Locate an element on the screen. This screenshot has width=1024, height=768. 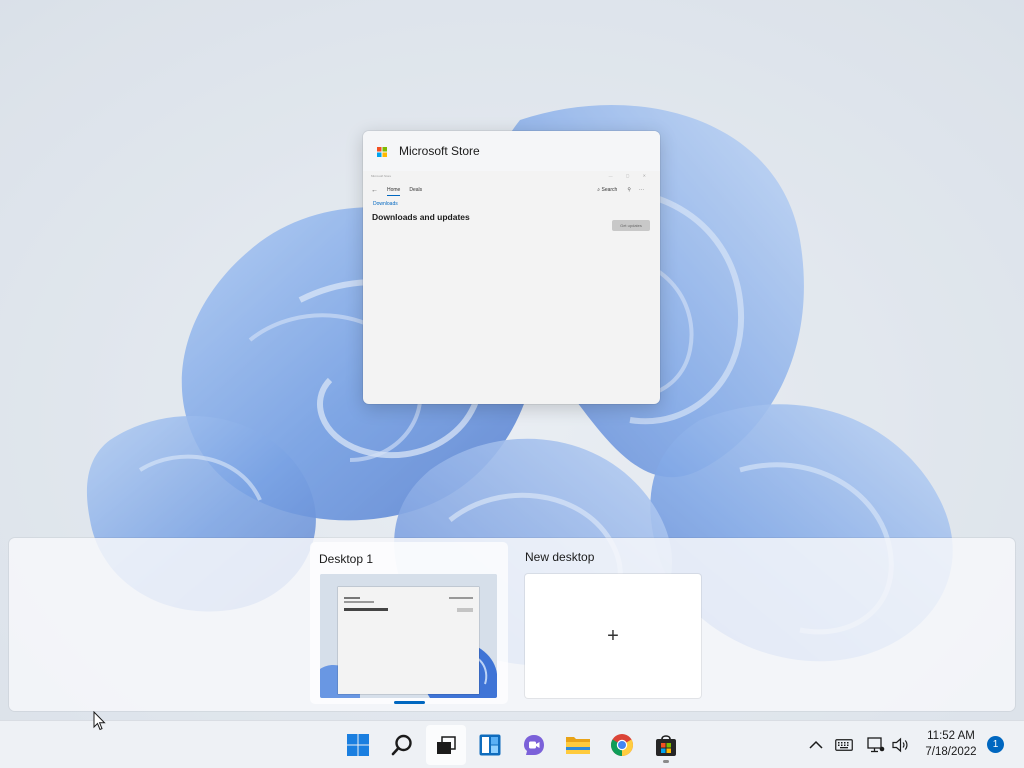
preview-titlebar: Microsoft Store — ▢ ✕ is located at coordinates (511, 175).